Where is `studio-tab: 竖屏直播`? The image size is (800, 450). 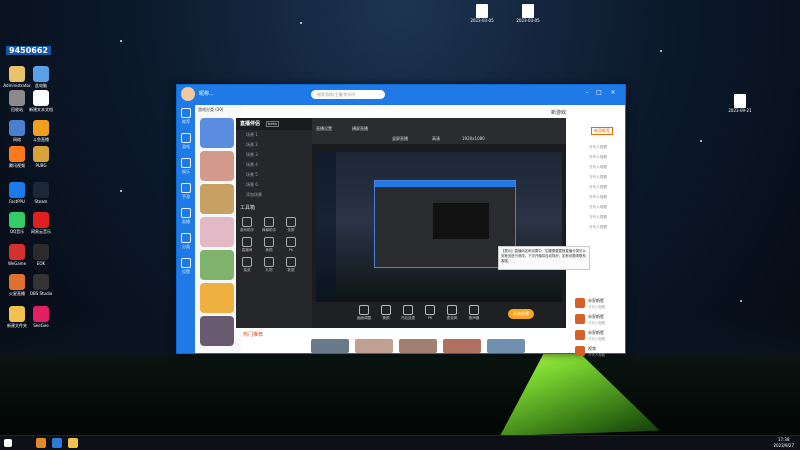 studio-tab: 竖屏直播 is located at coordinates (400, 139).